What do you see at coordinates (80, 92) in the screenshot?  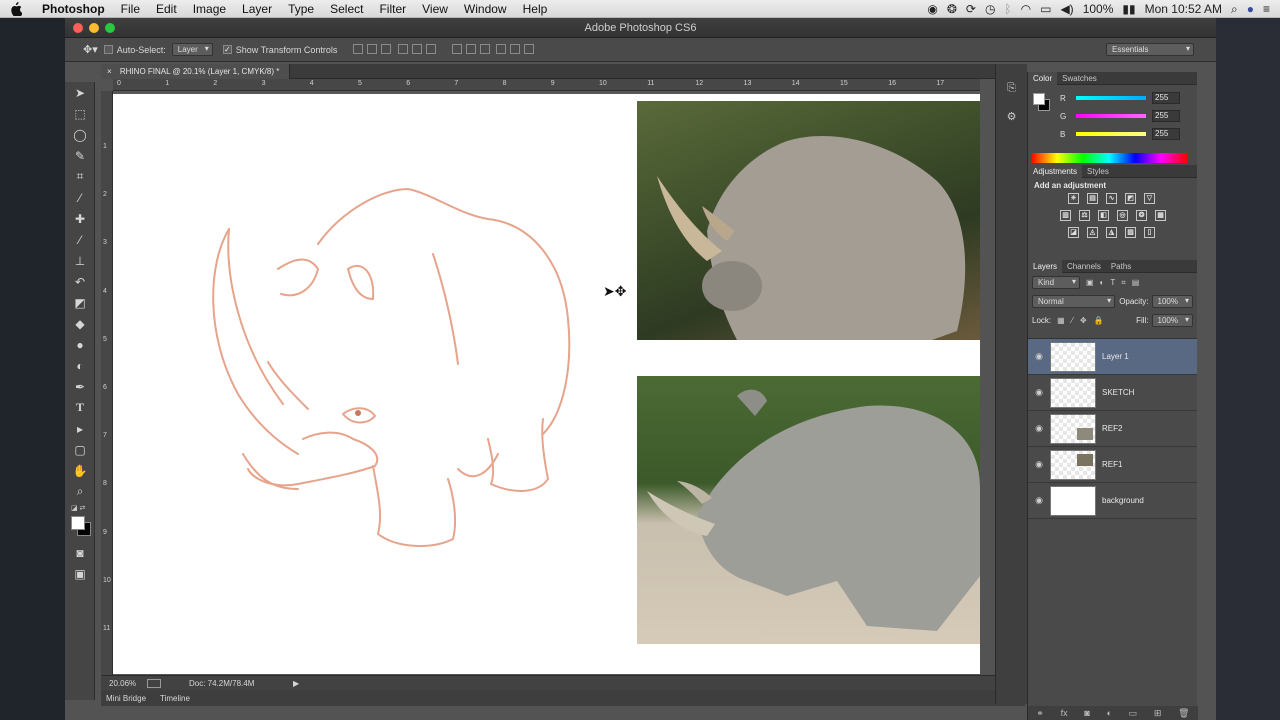 I see `move-tool-icon: ➤` at bounding box center [80, 92].